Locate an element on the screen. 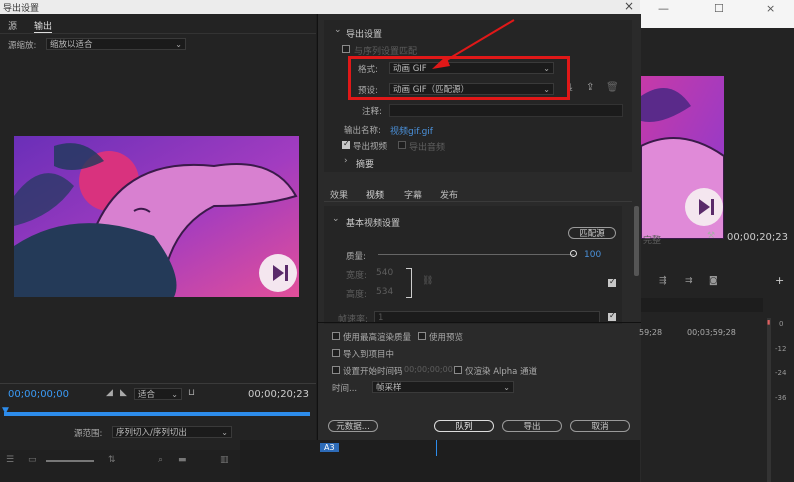 Image resolution: width=794 pixels, height=482 pixels. search-icon: ⌕ is located at coordinates (160, 460).